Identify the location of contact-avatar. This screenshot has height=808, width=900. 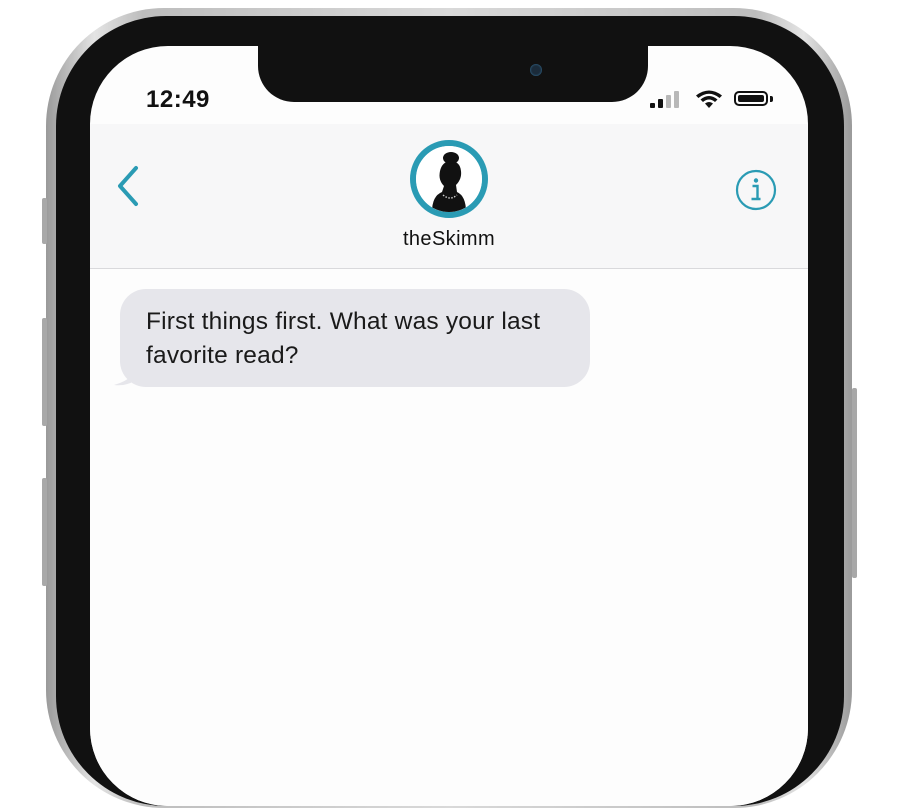
(449, 179).